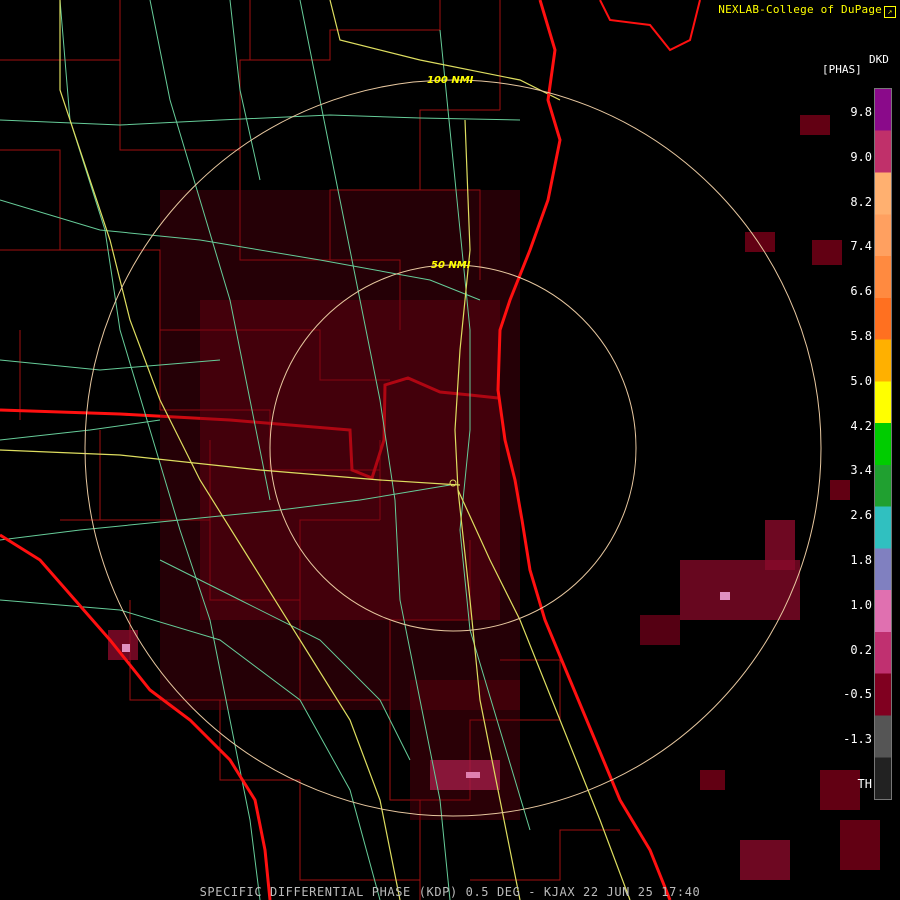 Image resolution: width=900 pixels, height=900 pixels. What do you see at coordinates (800, 9) in the screenshot?
I see `credit-text: NEXLAB-College of DuPage` at bounding box center [800, 9].